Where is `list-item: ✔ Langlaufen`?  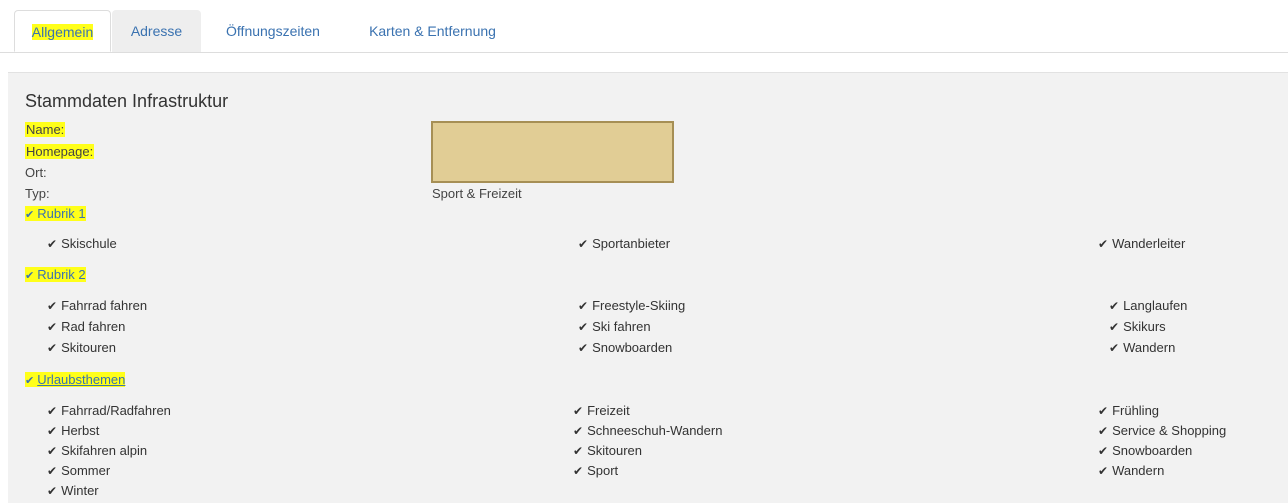 list-item: ✔ Langlaufen is located at coordinates (1148, 305).